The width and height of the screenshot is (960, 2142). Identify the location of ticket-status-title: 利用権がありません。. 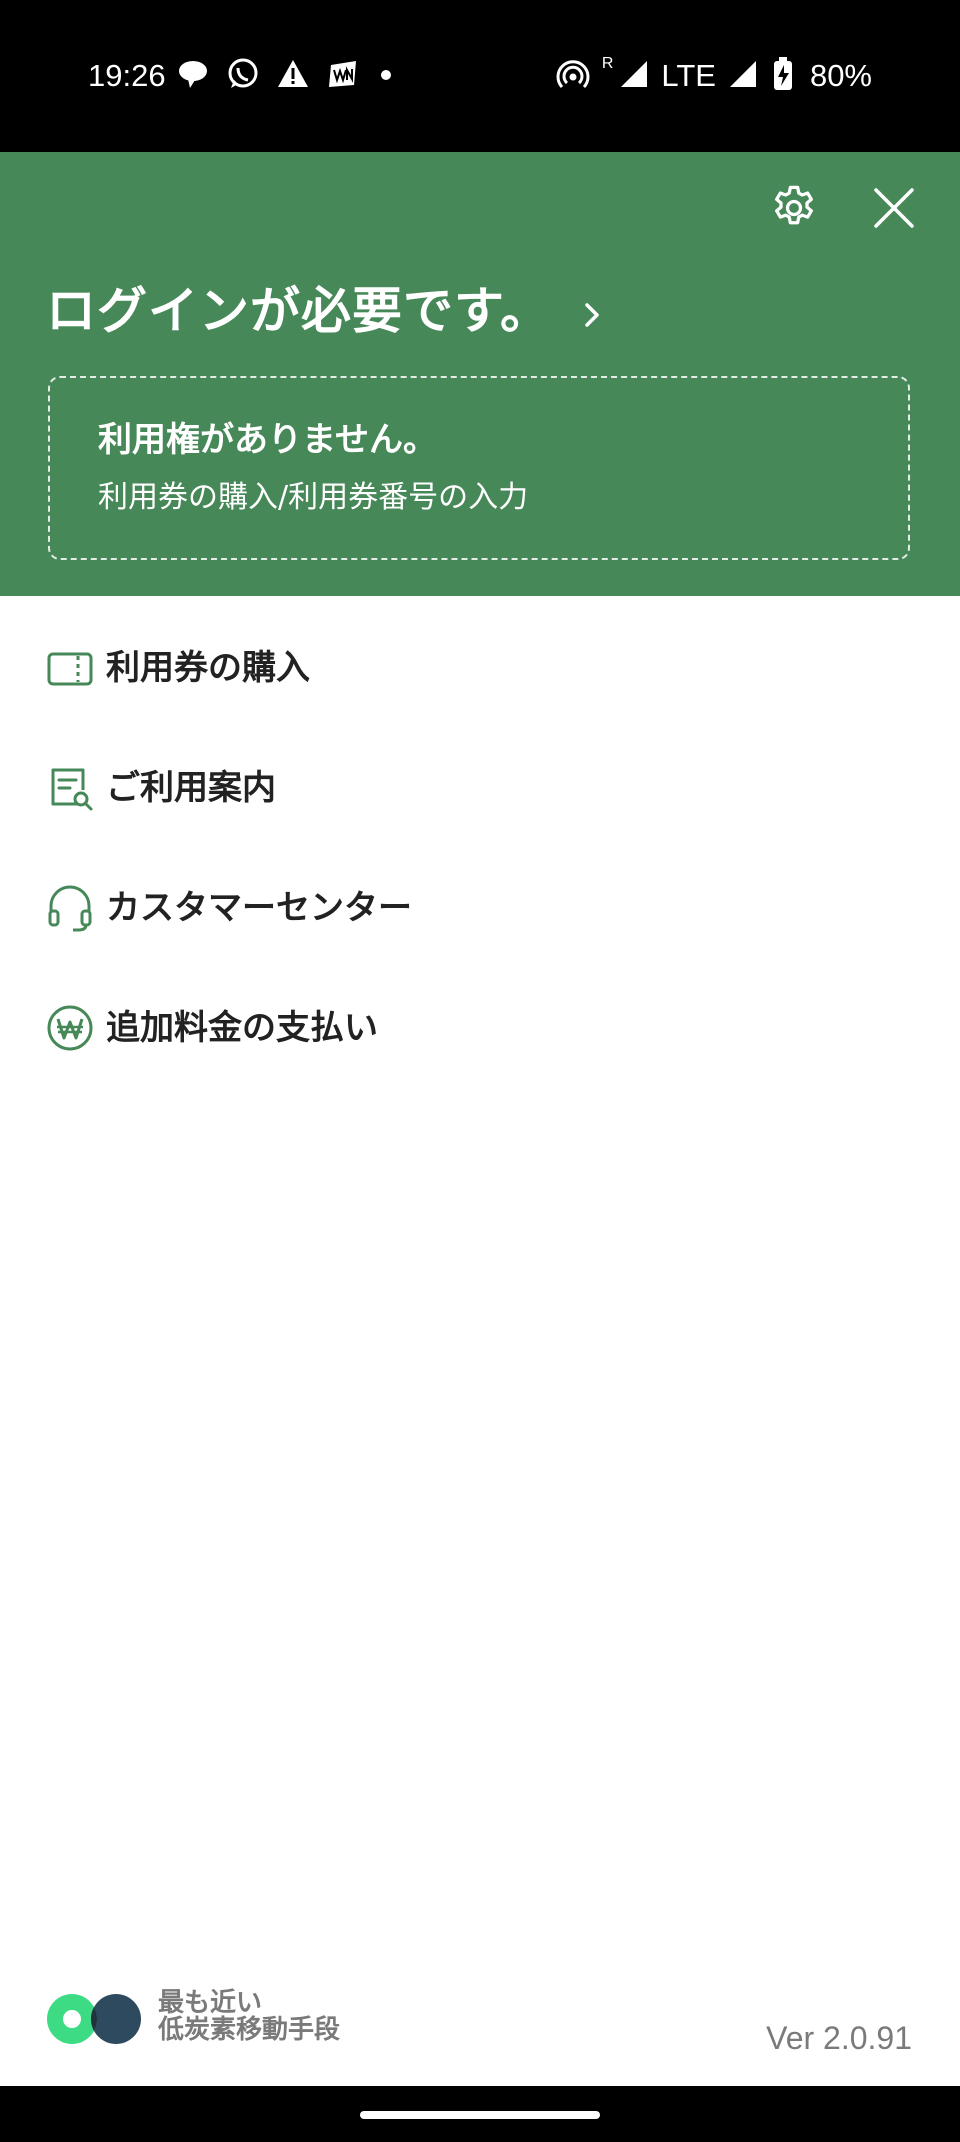
(267, 440).